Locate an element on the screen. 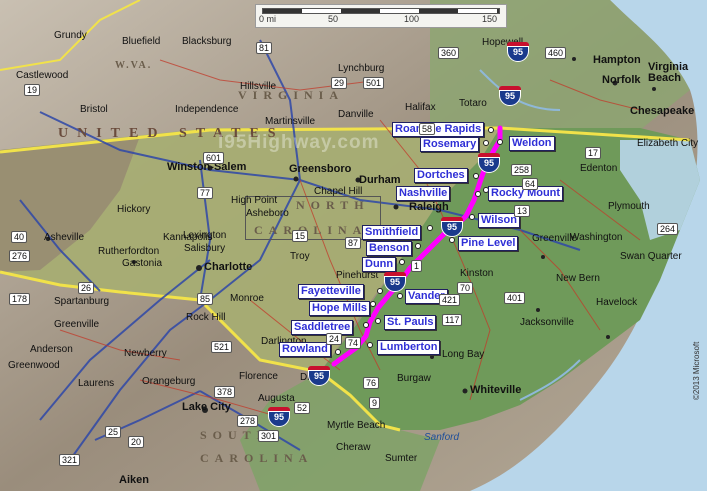 Image resolution: width=707 pixels, height=491 pixels. city-label: Edenton is located at coordinates (599, 168).